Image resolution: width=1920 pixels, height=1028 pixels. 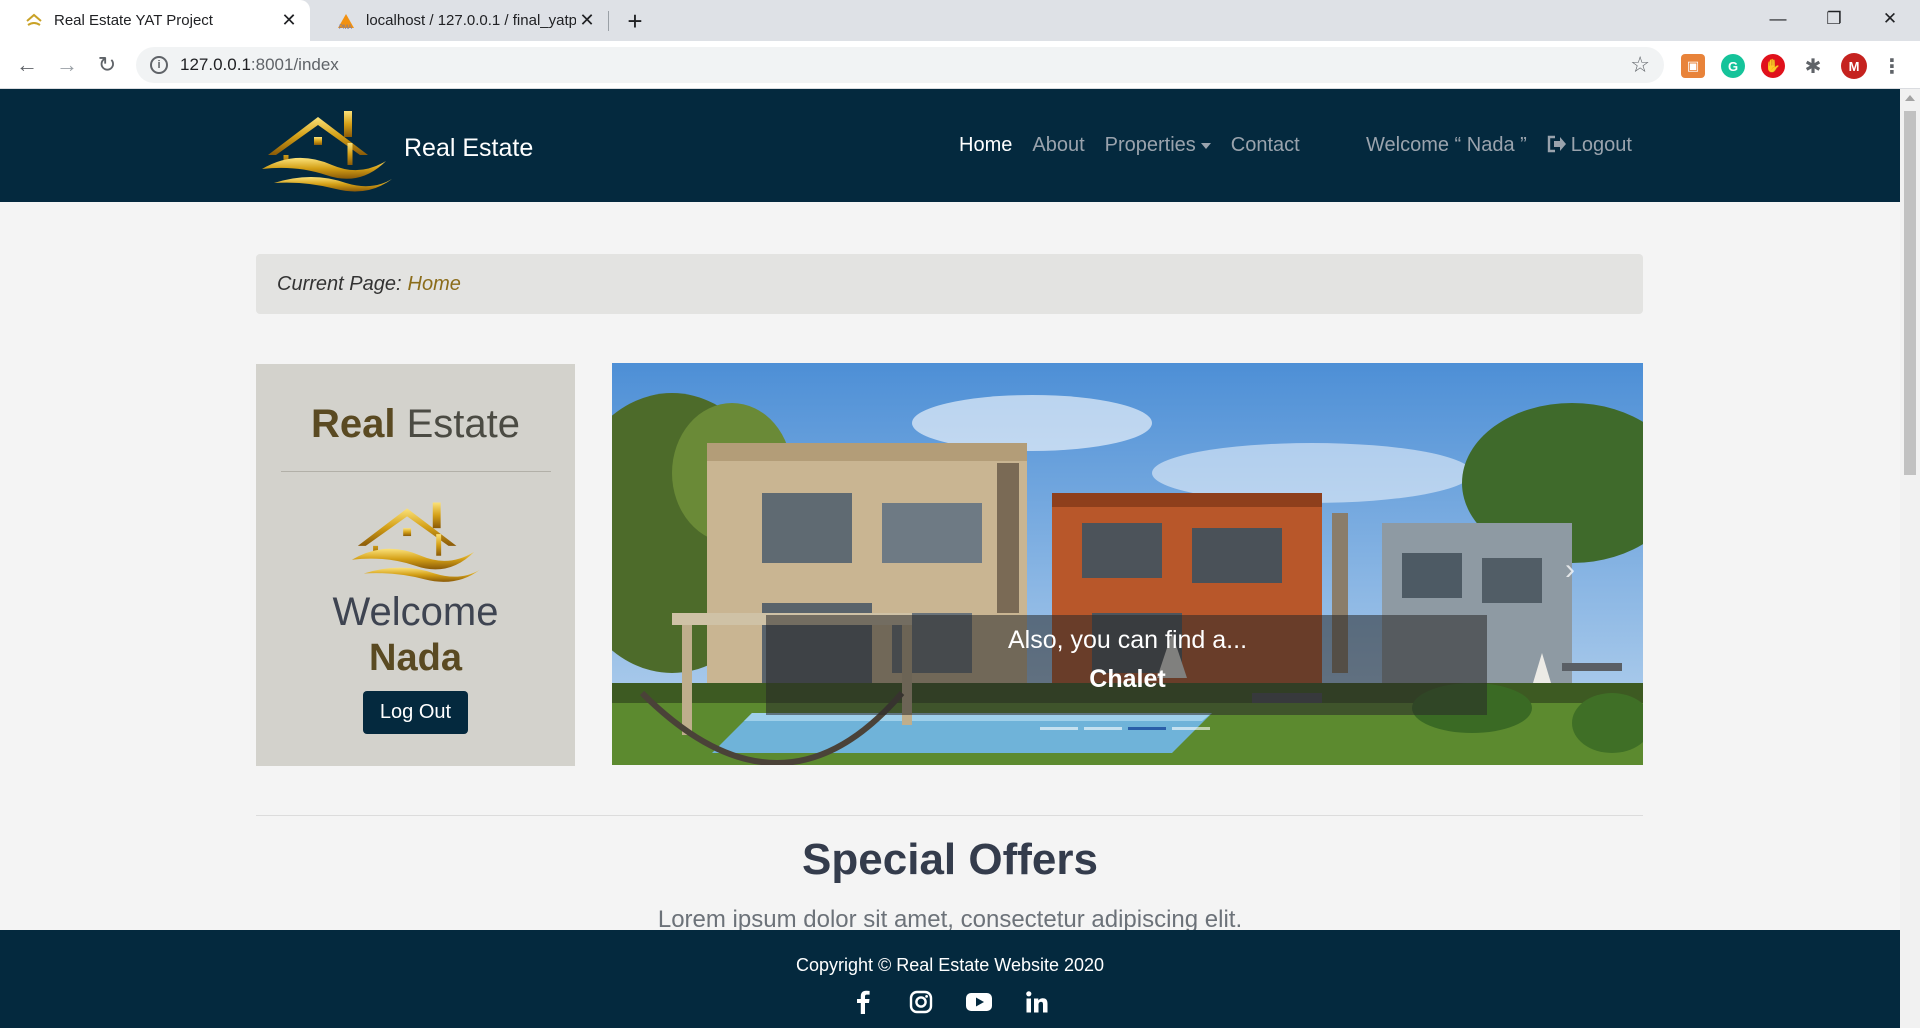 I want to click on site-info-icon: i, so click(x=159, y=65).